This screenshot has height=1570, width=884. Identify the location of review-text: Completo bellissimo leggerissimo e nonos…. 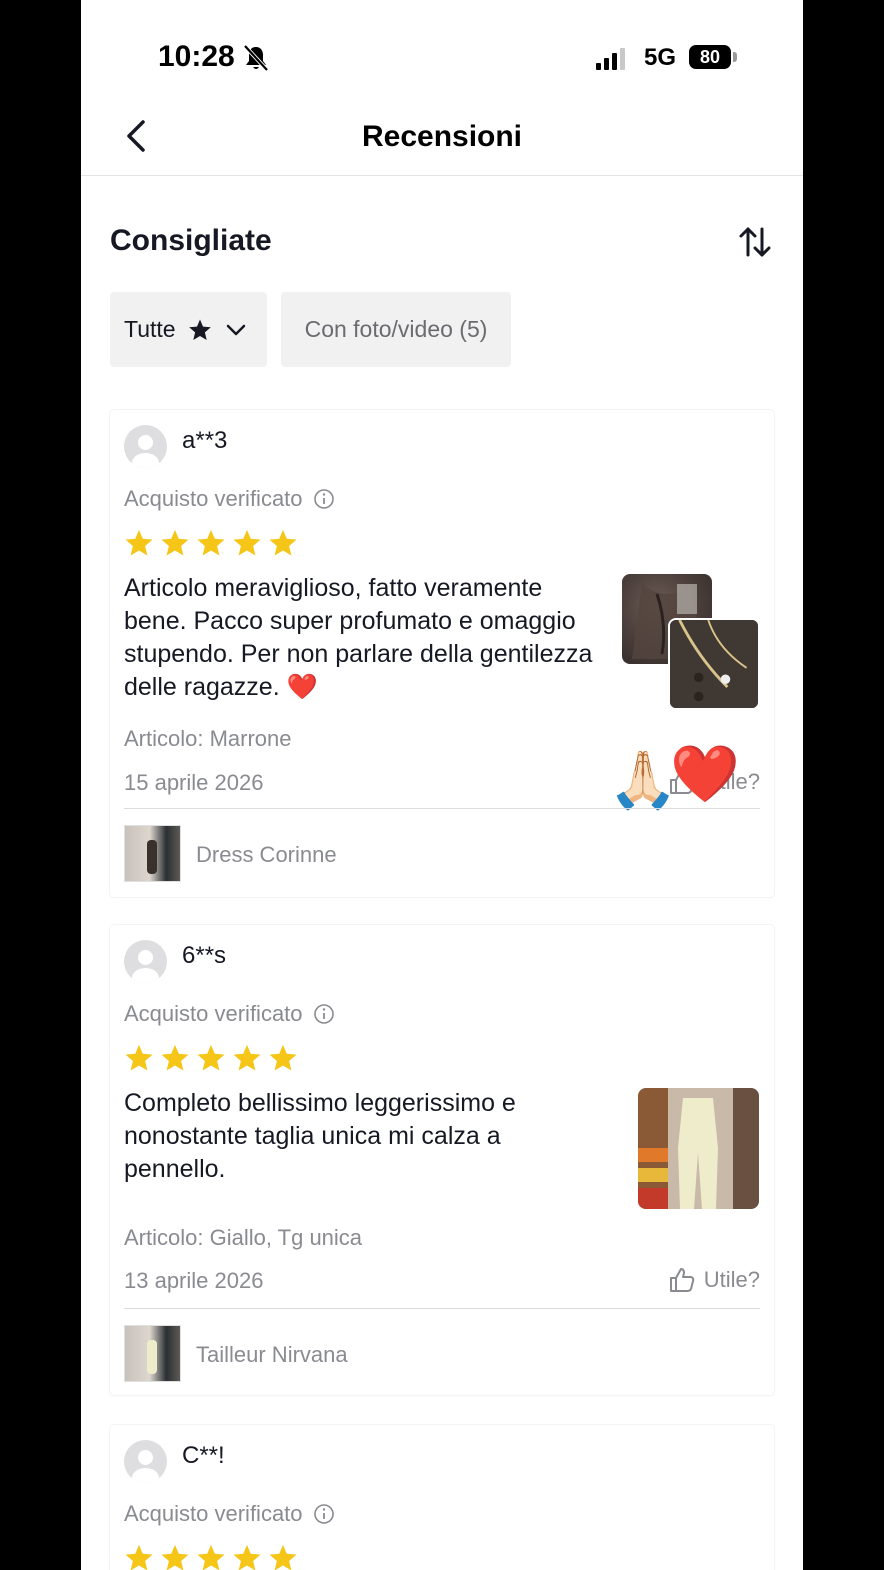
(320, 1136).